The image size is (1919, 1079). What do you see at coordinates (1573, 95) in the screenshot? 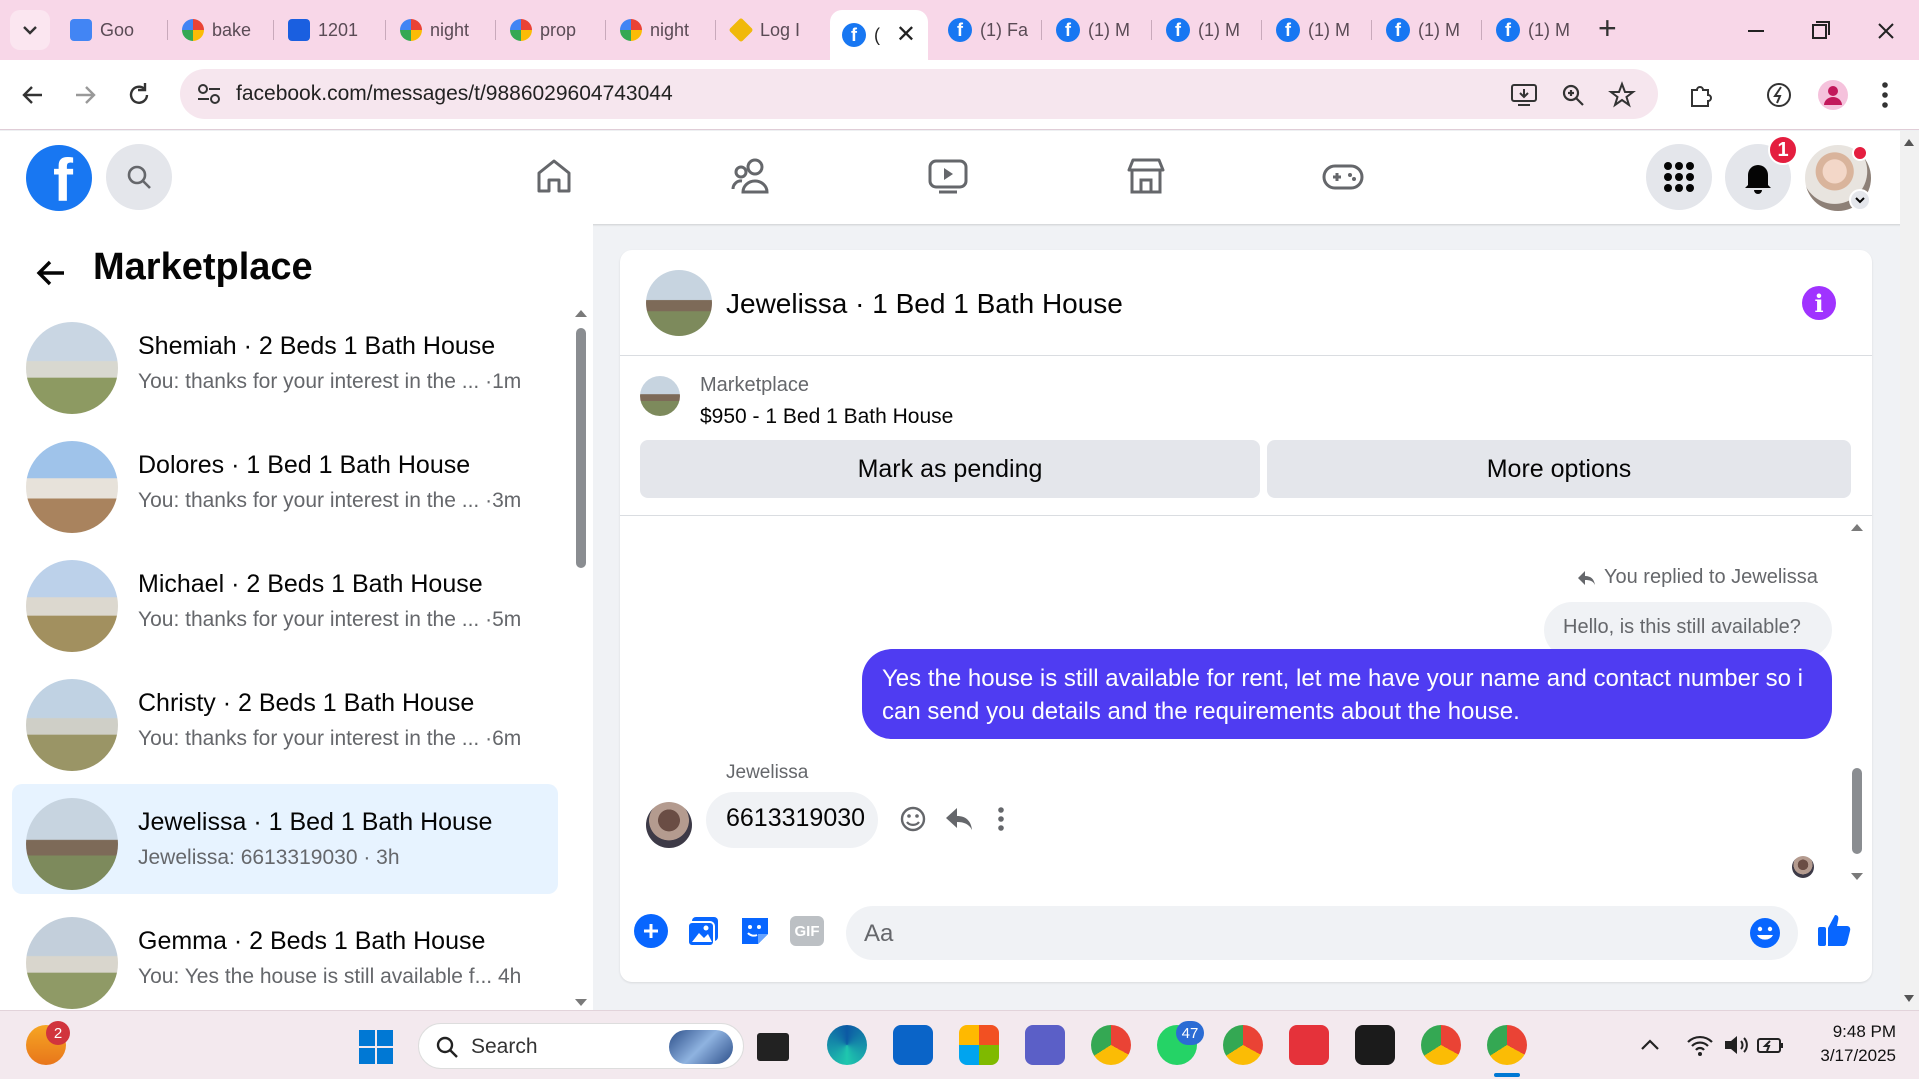
I see `zoom-icon` at bounding box center [1573, 95].